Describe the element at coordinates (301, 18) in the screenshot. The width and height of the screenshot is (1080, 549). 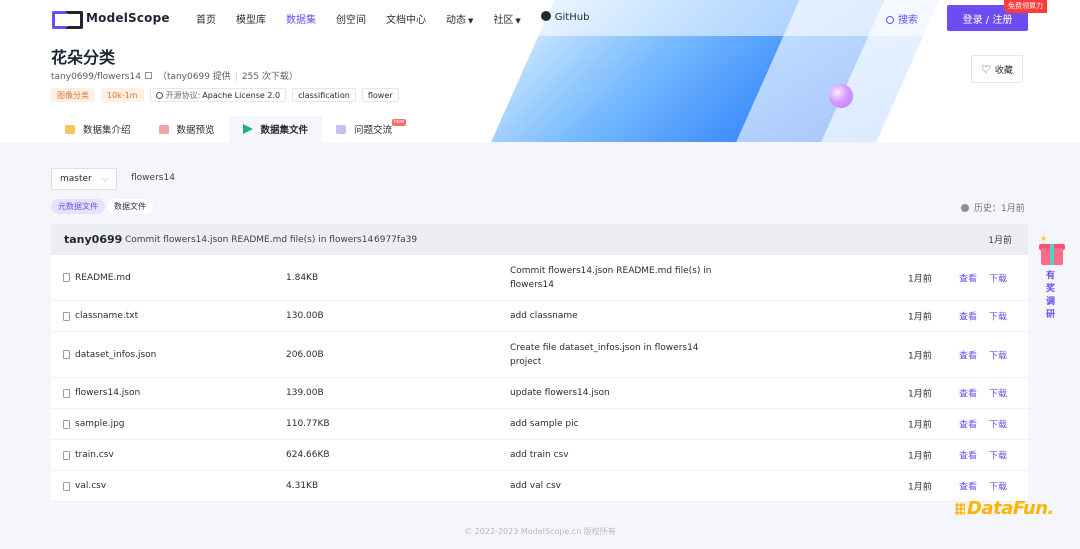
I see `nav-link-2: 数据集` at that location.